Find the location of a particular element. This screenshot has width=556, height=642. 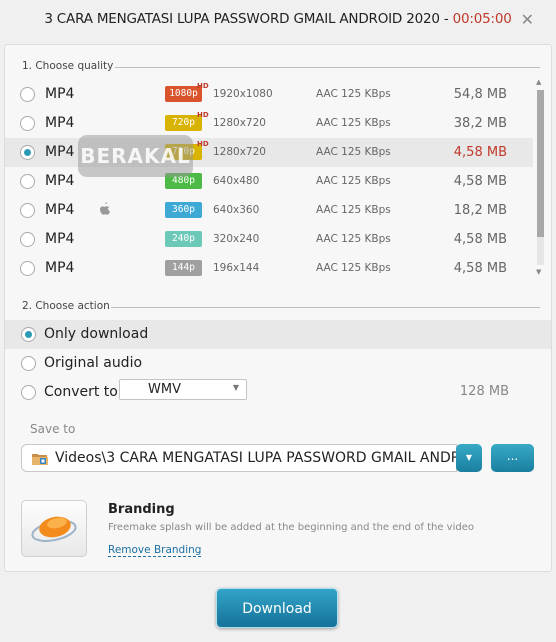

watermark: BERAKAL is located at coordinates (135, 156).